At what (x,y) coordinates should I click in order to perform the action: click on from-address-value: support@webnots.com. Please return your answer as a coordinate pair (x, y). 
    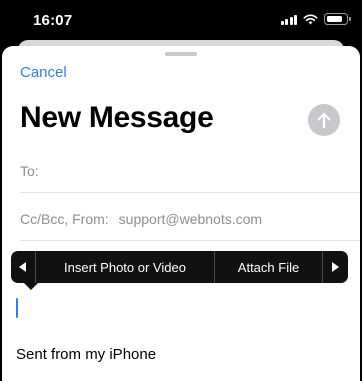
    Looking at the image, I should click on (190, 219).